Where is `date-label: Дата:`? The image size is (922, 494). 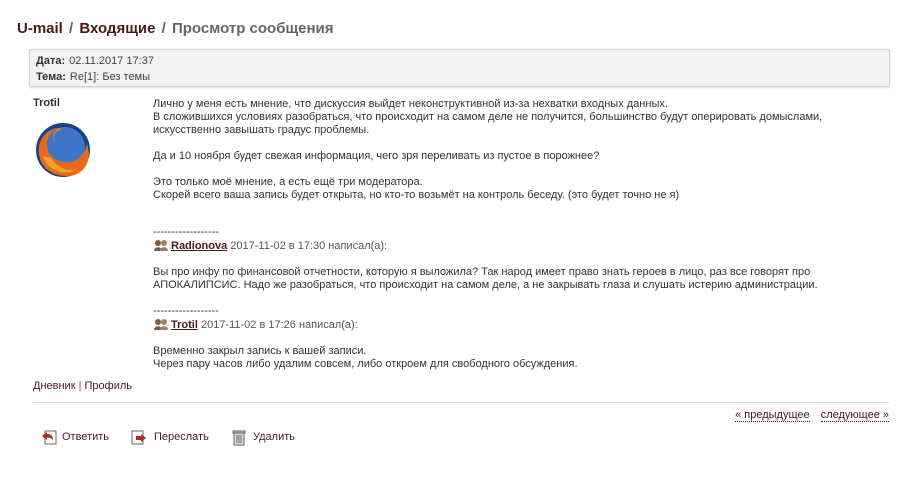
date-label: Дата: is located at coordinates (51, 61).